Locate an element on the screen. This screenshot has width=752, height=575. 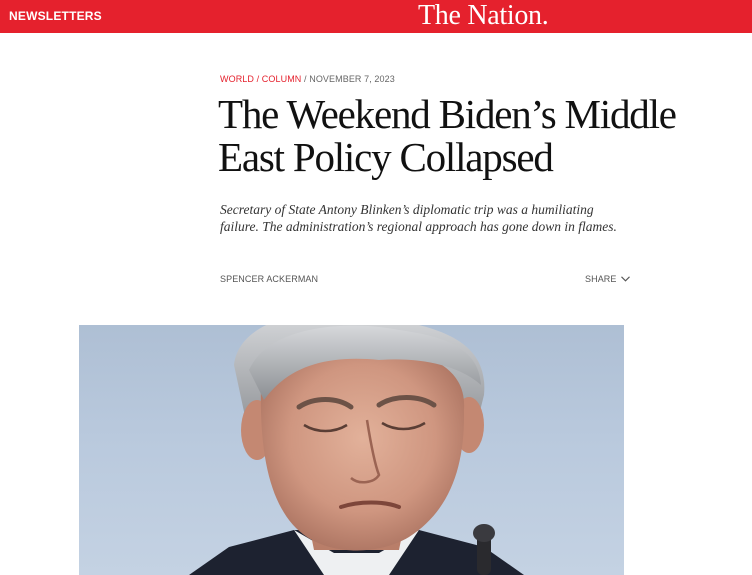
newsletters-link: NEWSLETTERS is located at coordinates (55, 16).